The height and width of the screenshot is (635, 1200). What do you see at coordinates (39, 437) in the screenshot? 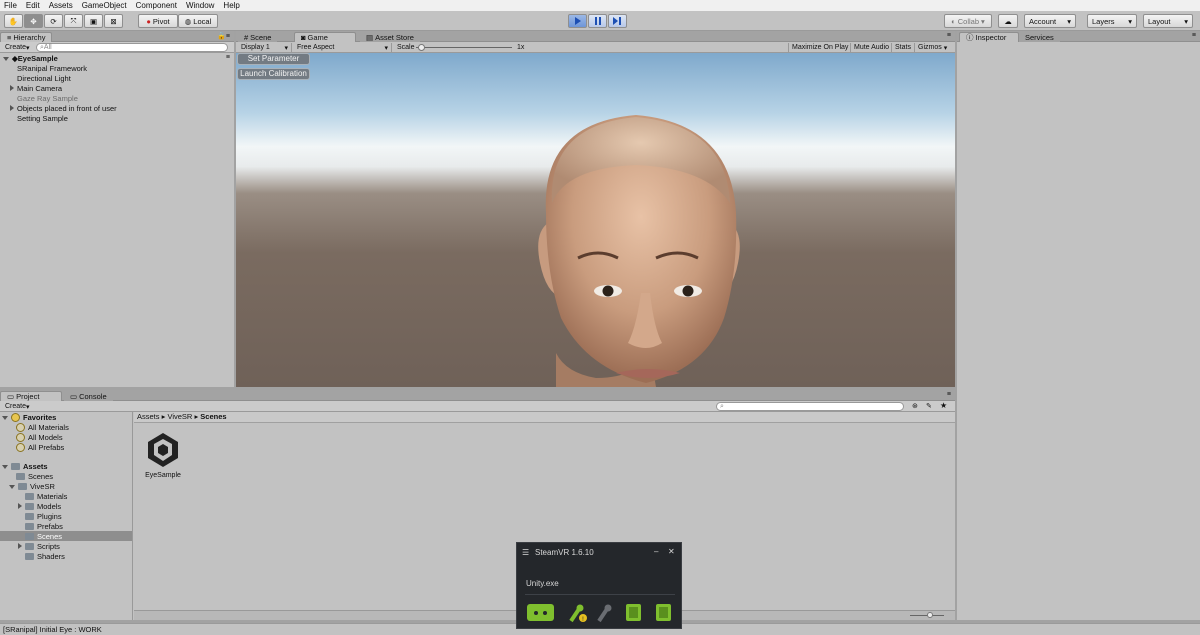
I see `favorite-item: All Models` at bounding box center [39, 437].